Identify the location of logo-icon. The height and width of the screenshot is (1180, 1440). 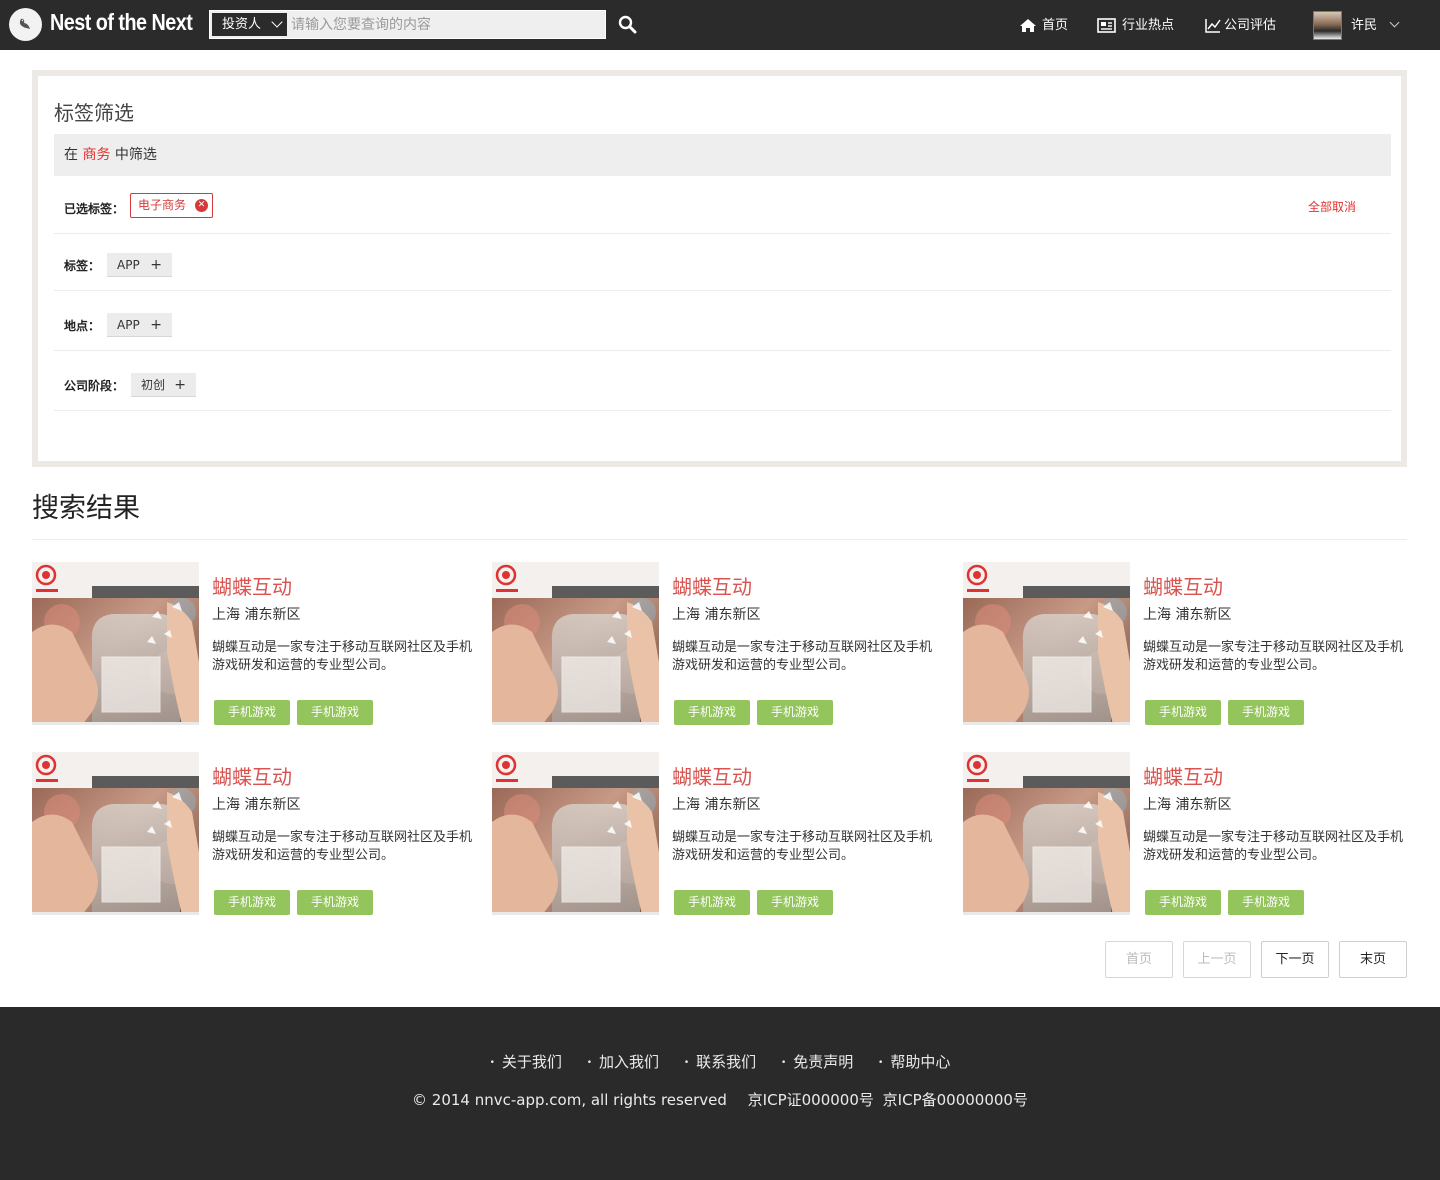
(25, 24).